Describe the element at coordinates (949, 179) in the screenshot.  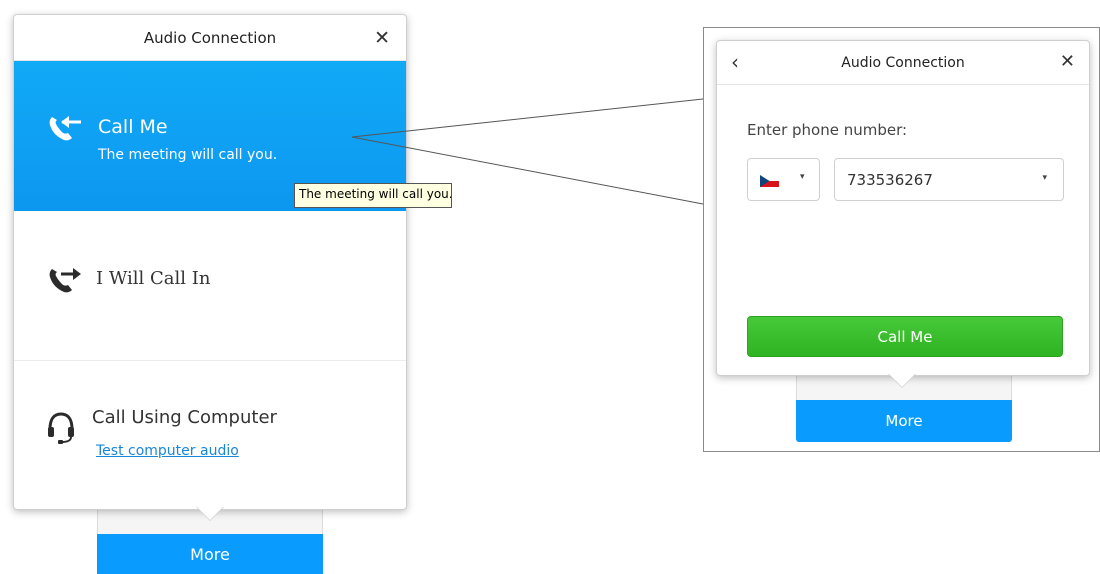
I see `phone-number-select: 733536267 ▾` at that location.